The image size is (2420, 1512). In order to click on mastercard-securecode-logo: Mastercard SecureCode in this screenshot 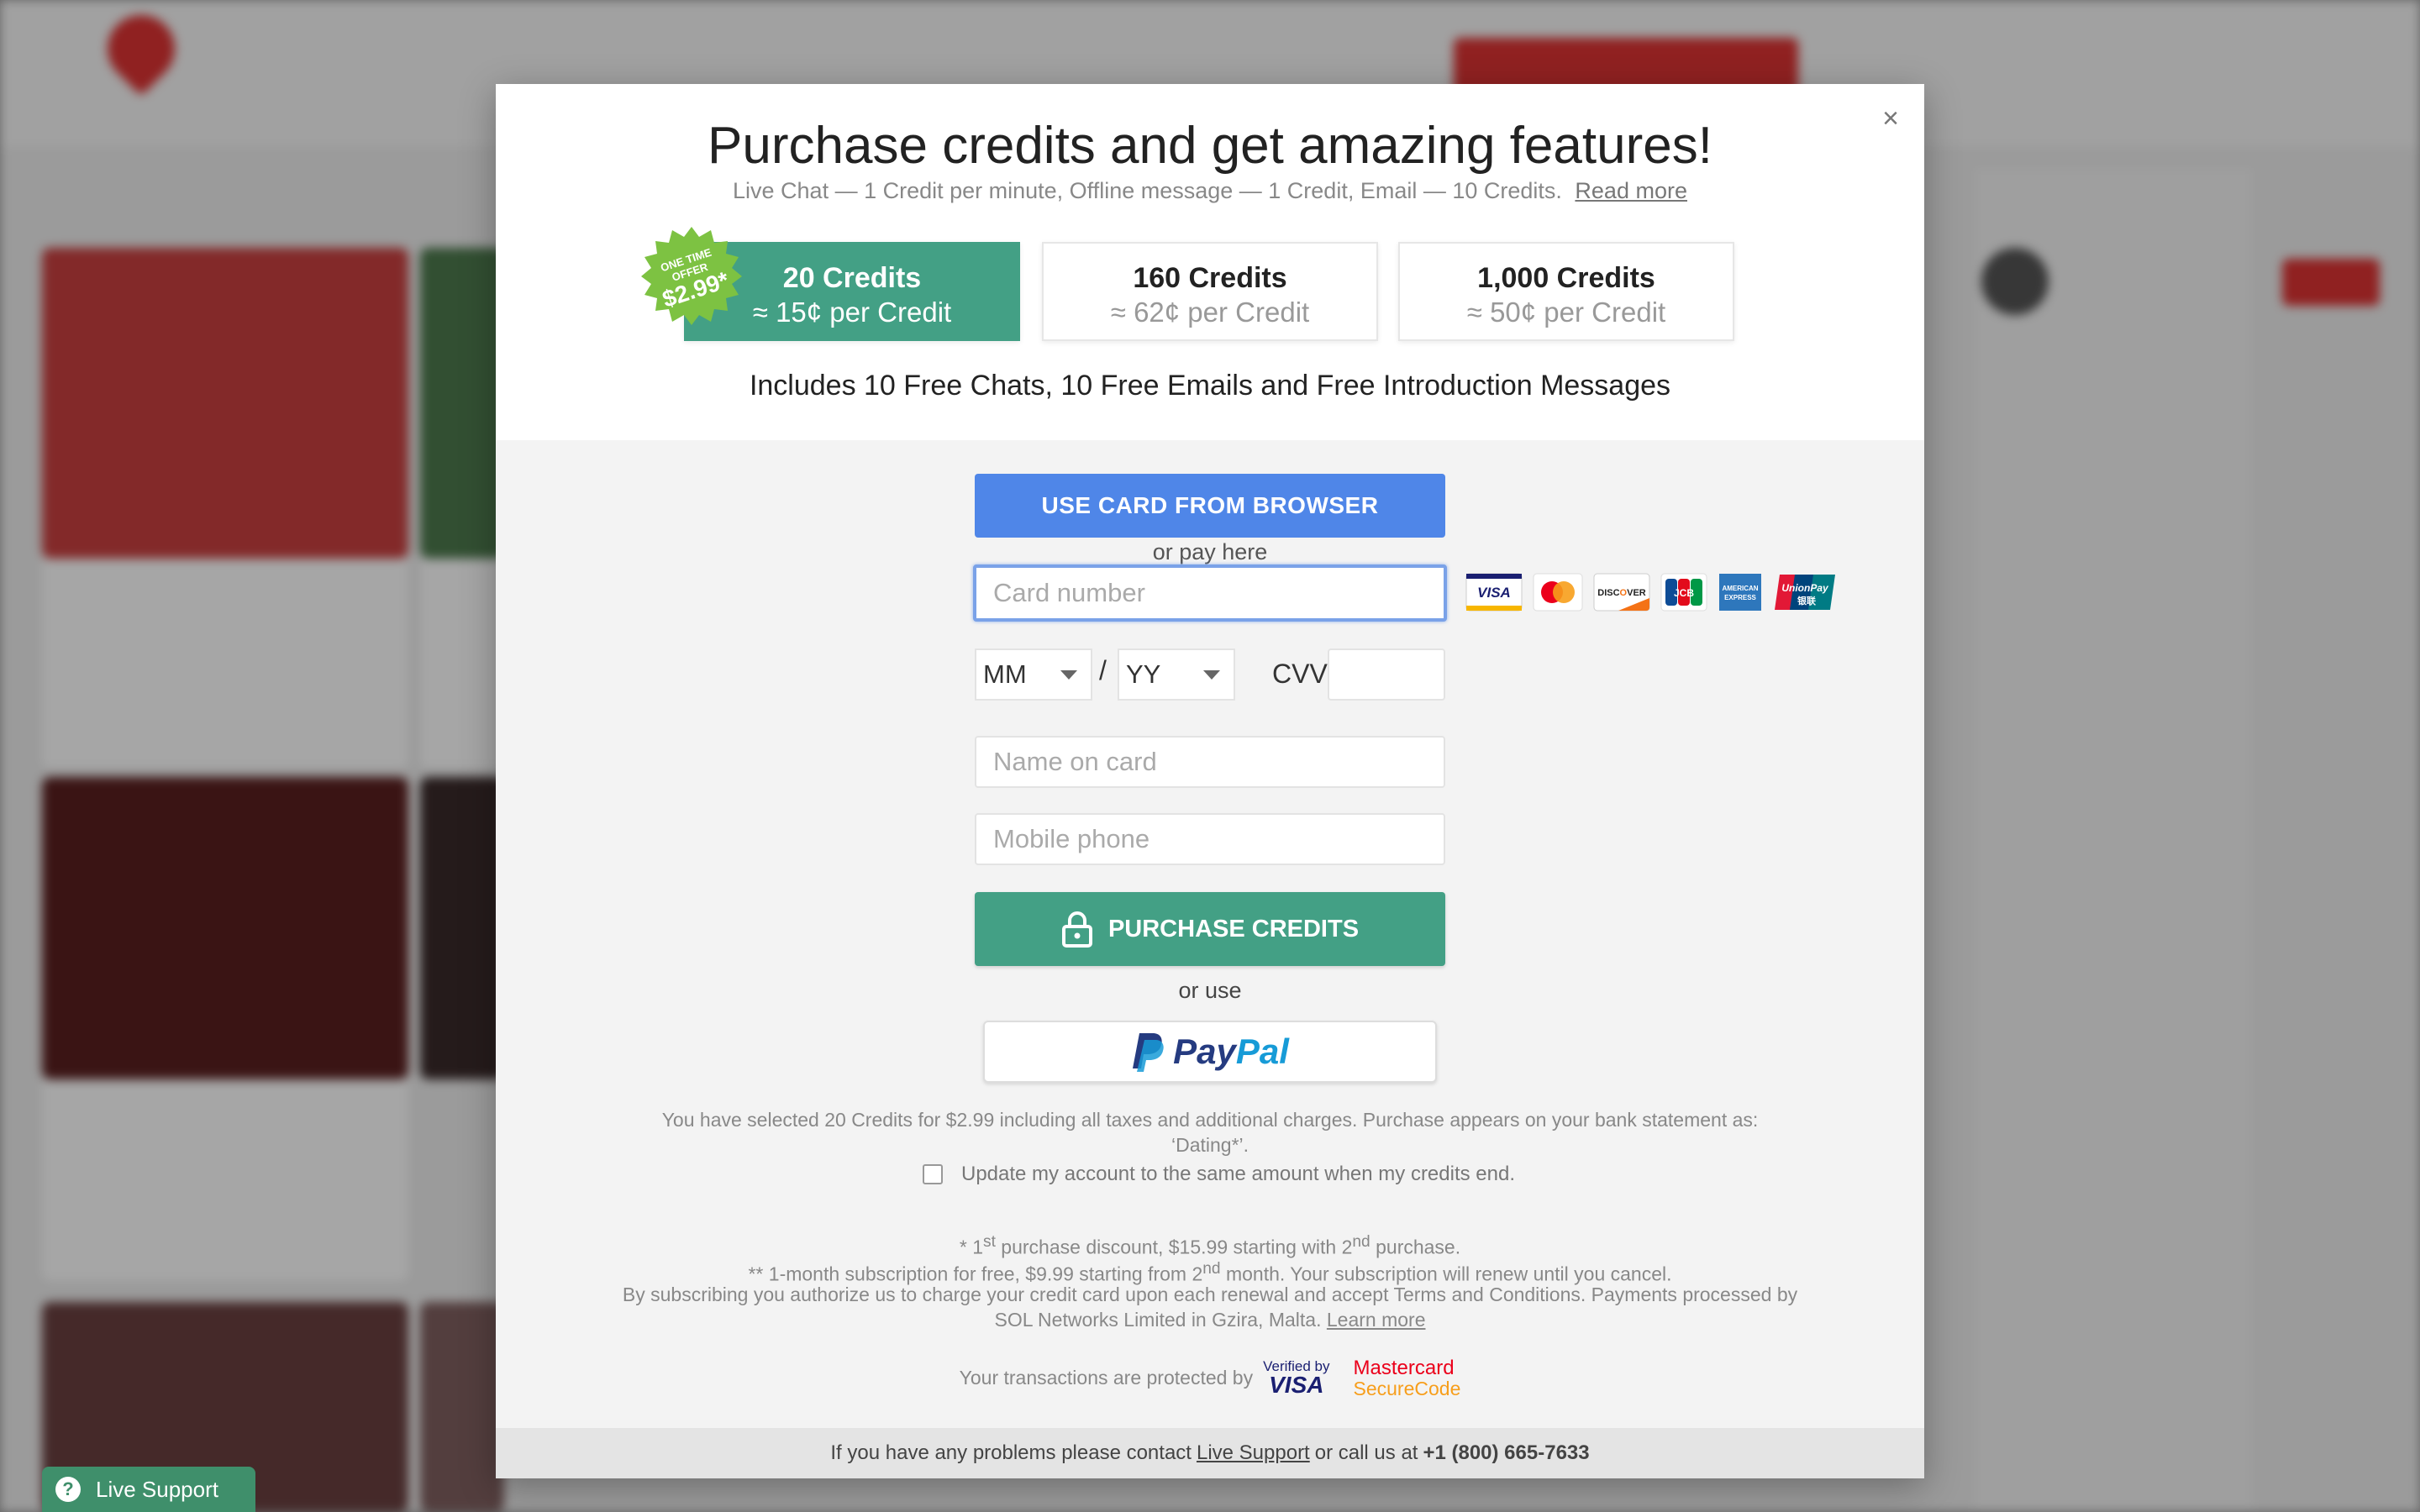, I will do `click(1407, 1378)`.